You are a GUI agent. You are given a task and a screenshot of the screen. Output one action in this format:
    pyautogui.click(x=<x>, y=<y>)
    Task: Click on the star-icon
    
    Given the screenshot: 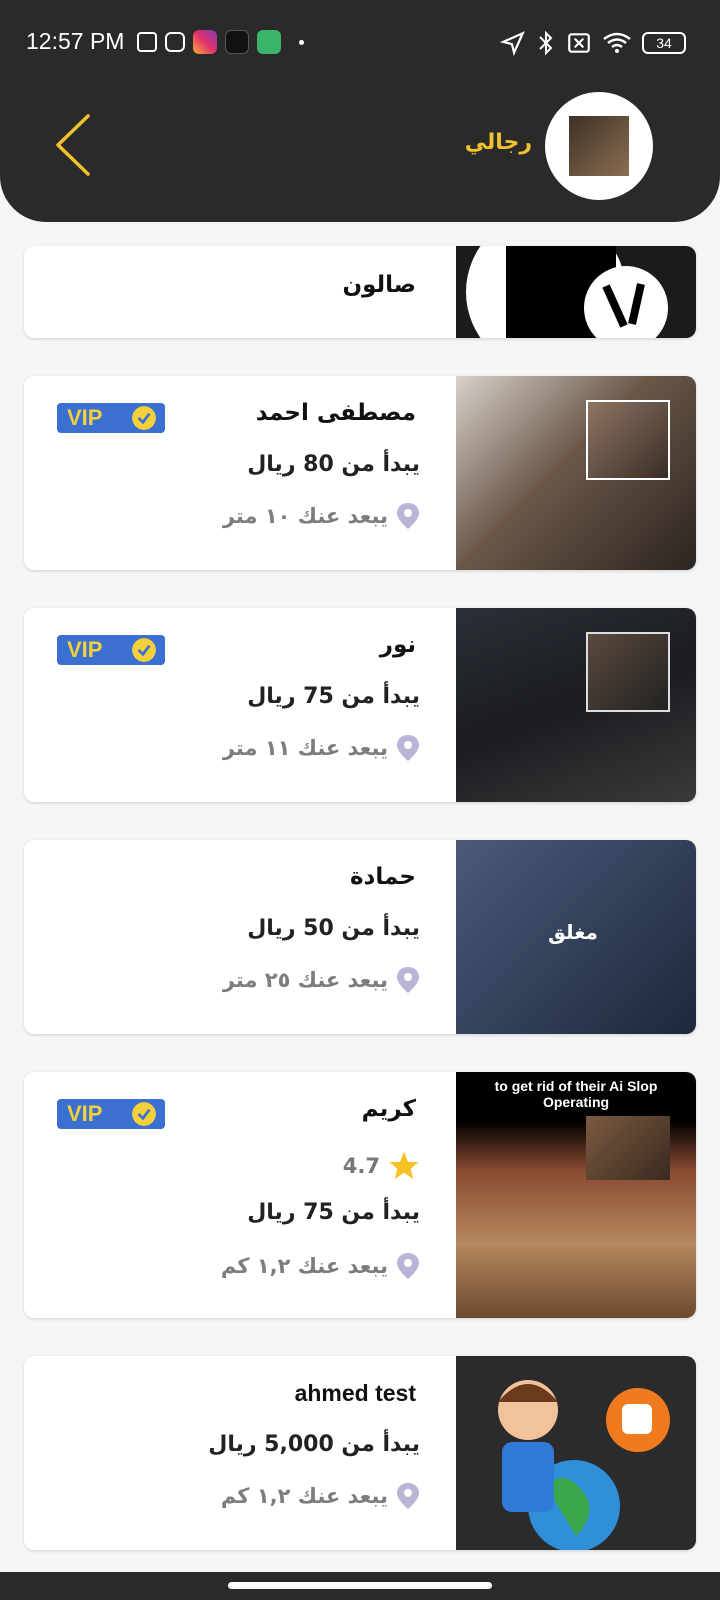 What is the action you would take?
    pyautogui.click(x=404, y=1165)
    